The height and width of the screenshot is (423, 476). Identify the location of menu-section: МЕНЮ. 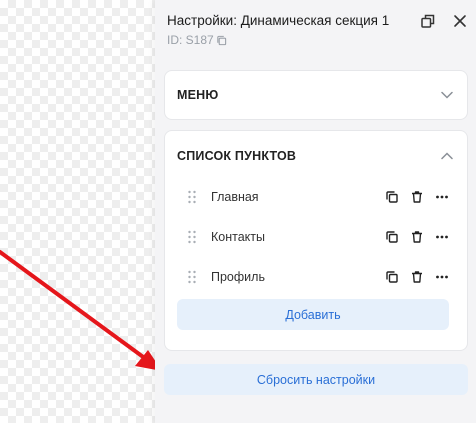
(316, 95).